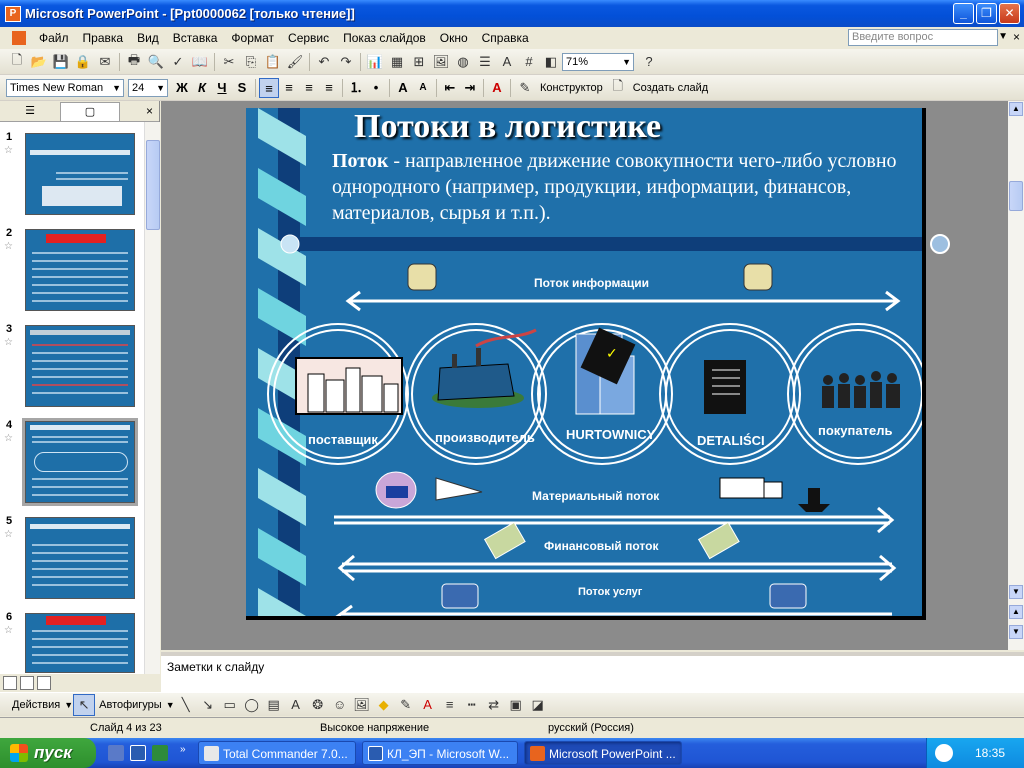 The width and height of the screenshot is (1024, 768). What do you see at coordinates (274, 705) in the screenshot?
I see `textbox-icon: ▤` at bounding box center [274, 705].